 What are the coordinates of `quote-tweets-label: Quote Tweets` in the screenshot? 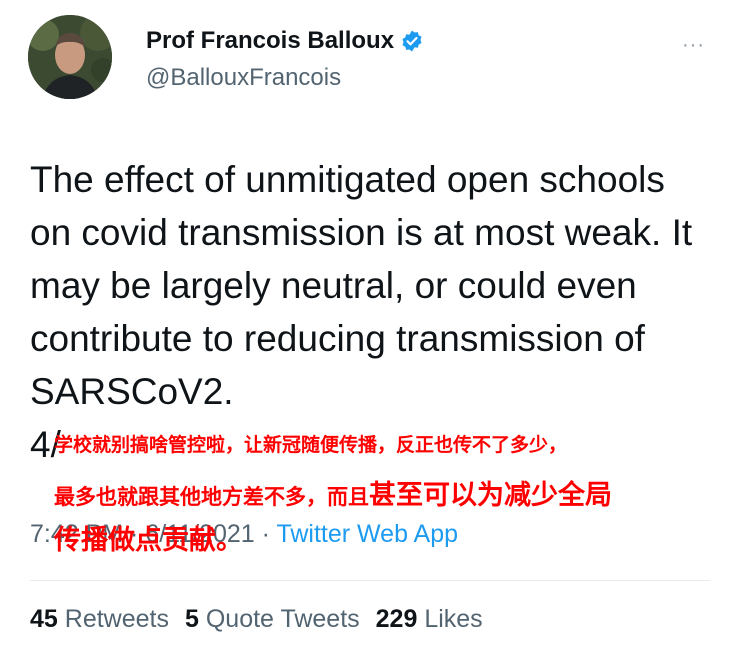 It's located at (282, 619).